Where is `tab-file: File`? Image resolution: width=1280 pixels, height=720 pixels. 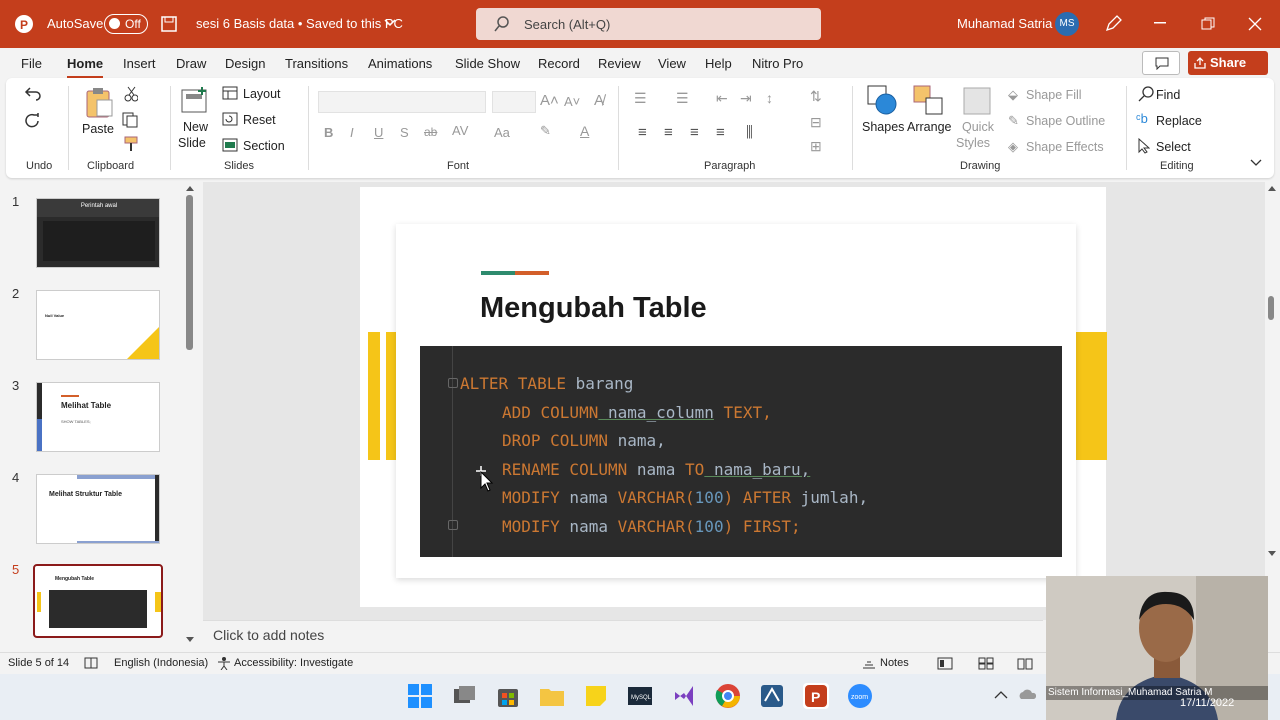
tab-file: File is located at coordinates (31, 63).